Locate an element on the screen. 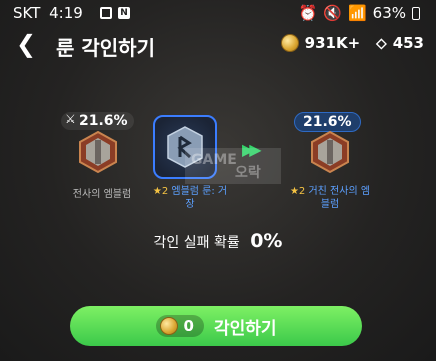  rune-item-name: 엠블럼 룬: 거장 is located at coordinates (199, 198).